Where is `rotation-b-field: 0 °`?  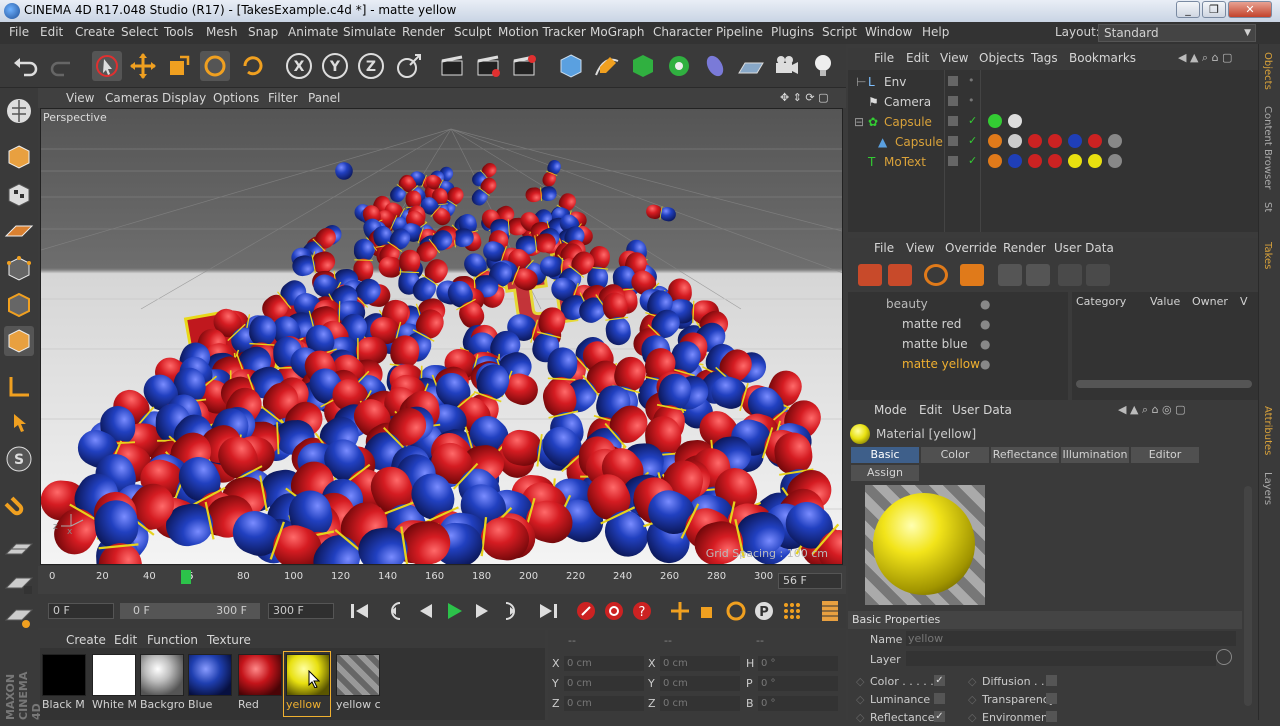 rotation-b-field: 0 ° is located at coordinates (798, 703).